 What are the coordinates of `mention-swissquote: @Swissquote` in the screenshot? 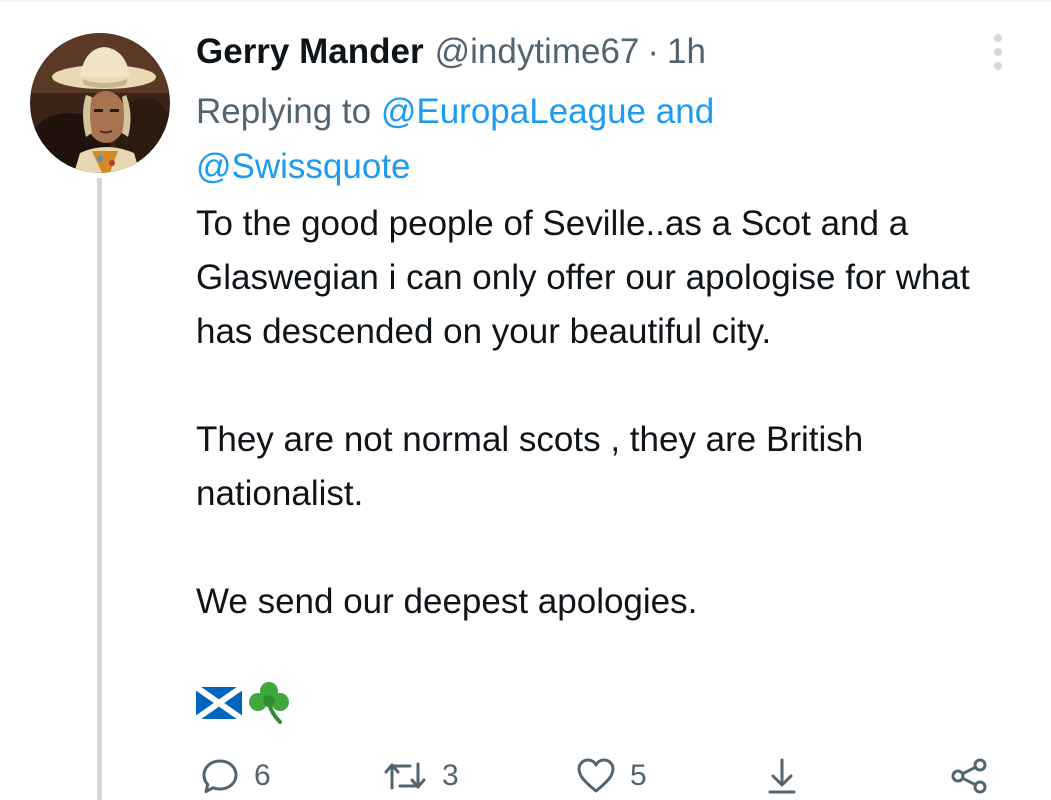 It's located at (303, 166).